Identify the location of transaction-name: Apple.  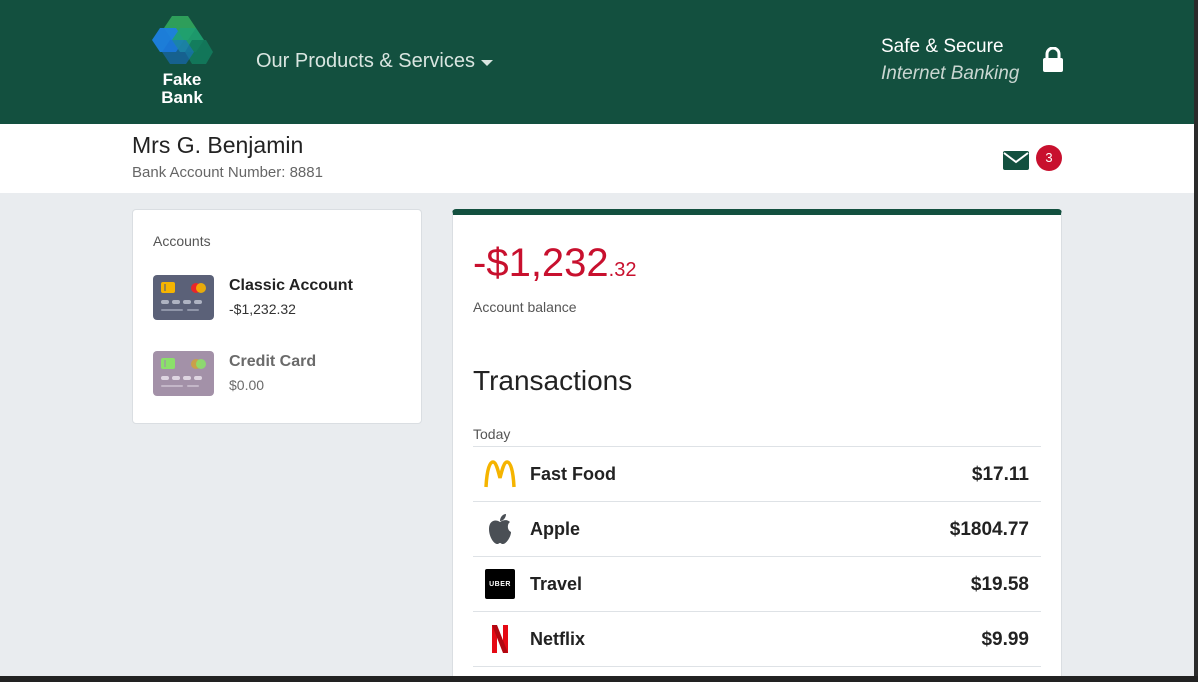
(555, 529).